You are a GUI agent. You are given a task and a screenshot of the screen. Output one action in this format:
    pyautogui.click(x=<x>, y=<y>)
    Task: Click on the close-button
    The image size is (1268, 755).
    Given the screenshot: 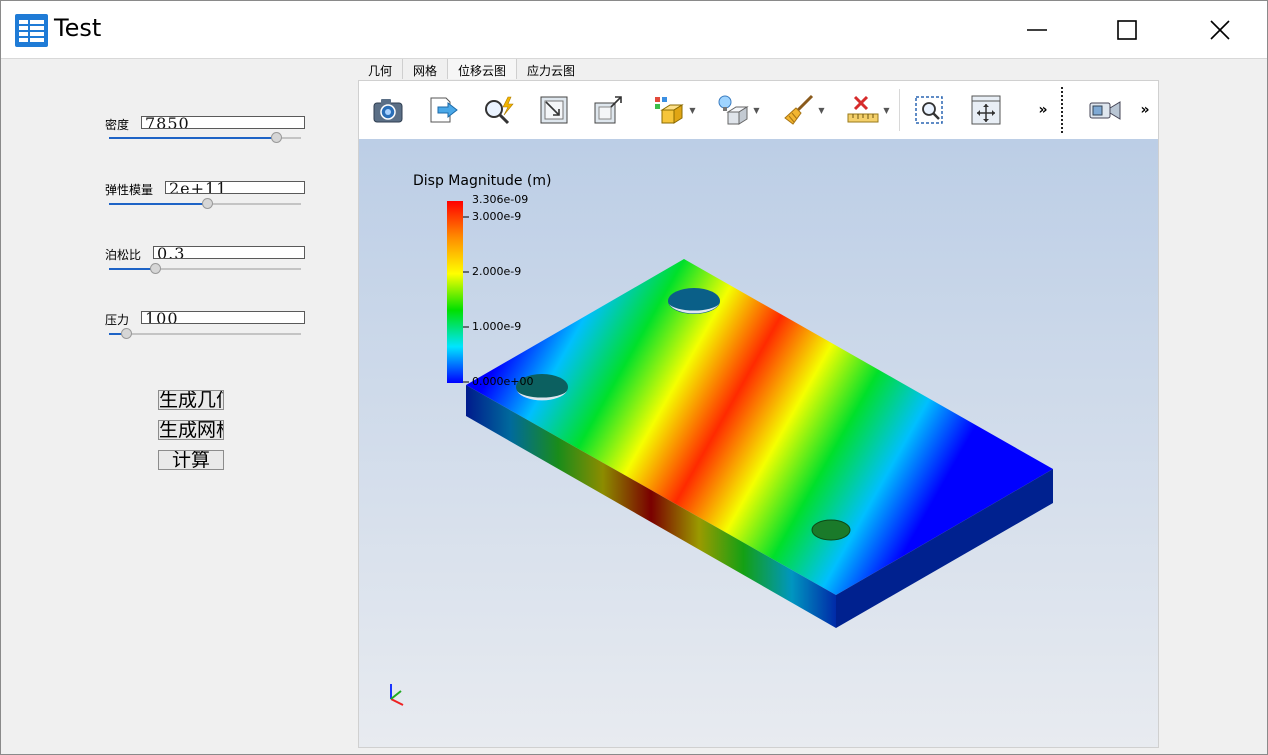 What is the action you would take?
    pyautogui.click(x=1220, y=29)
    